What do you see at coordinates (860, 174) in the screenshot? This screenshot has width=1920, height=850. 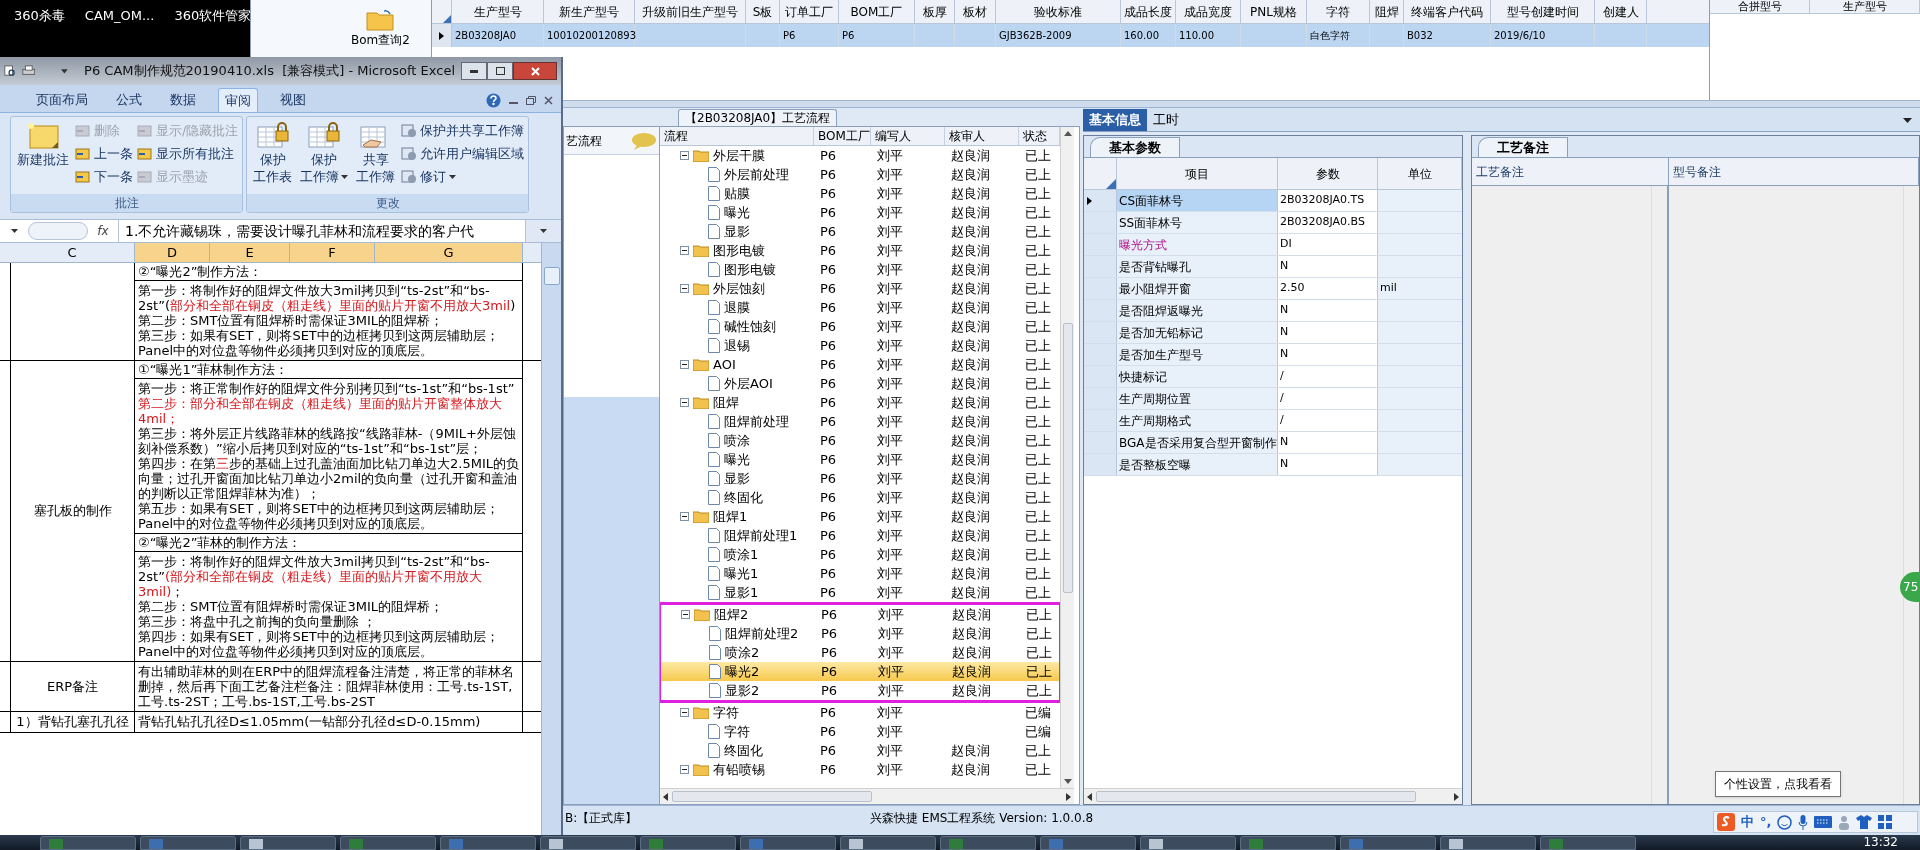 I see `tree-row: 外层前处理 P6 刘平 赵良润 已上` at bounding box center [860, 174].